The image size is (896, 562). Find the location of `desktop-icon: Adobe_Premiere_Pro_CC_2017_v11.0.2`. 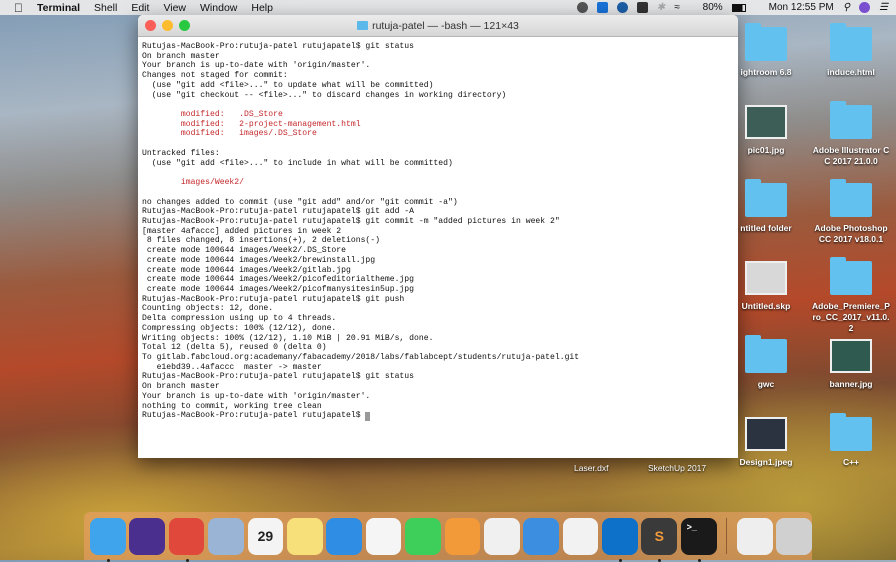

desktop-icon: Adobe_Premiere_Pro_CC_2017_v11.0.2 is located at coordinates (851, 295).